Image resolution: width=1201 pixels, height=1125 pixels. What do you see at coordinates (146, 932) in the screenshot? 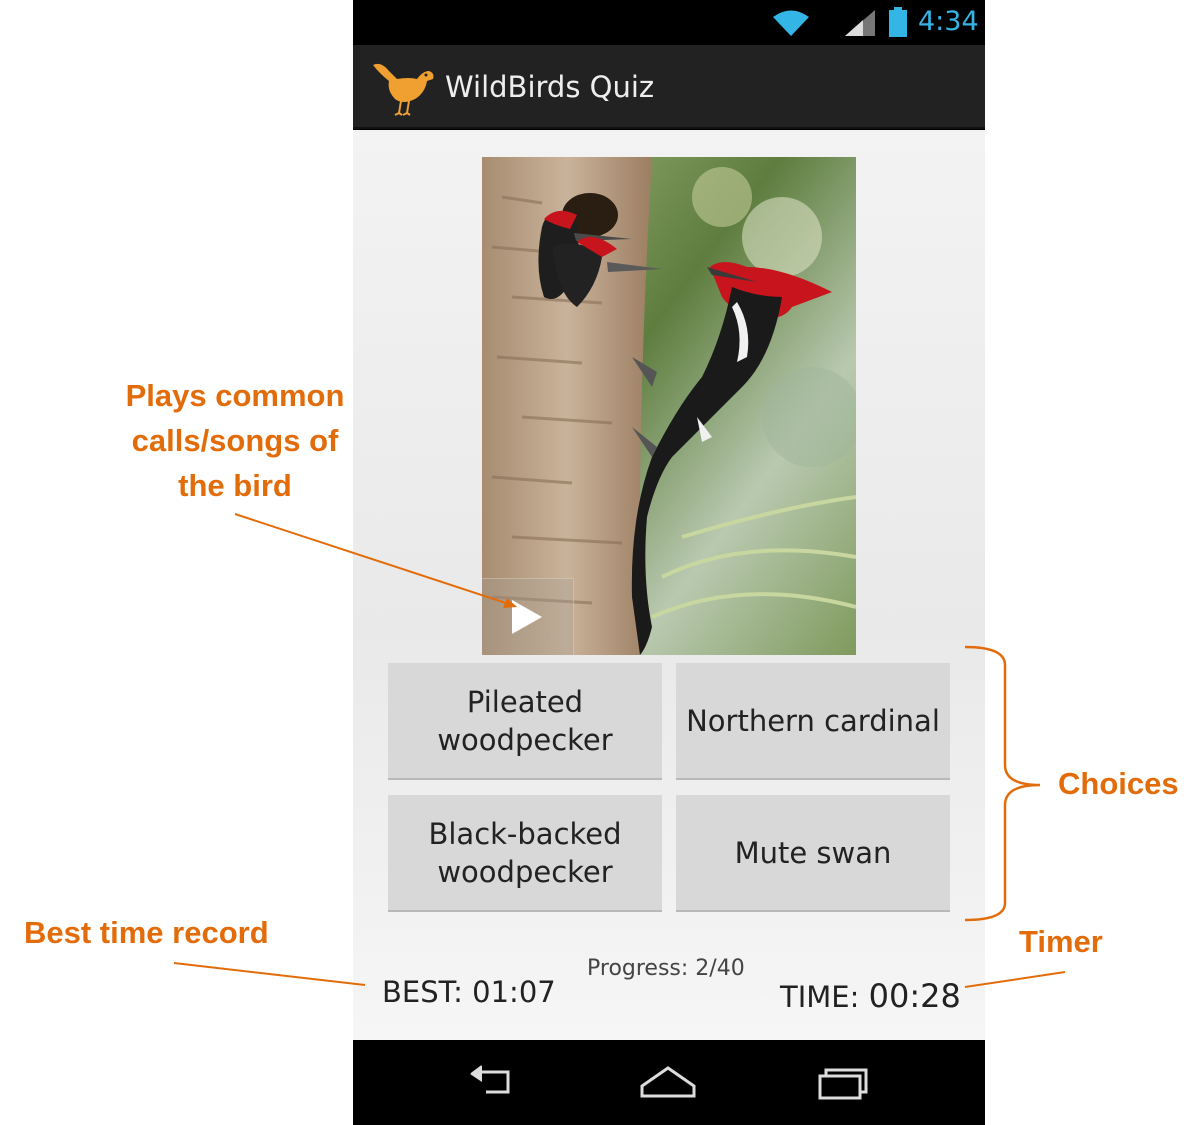
I see `annotation-best: Best time record` at bounding box center [146, 932].